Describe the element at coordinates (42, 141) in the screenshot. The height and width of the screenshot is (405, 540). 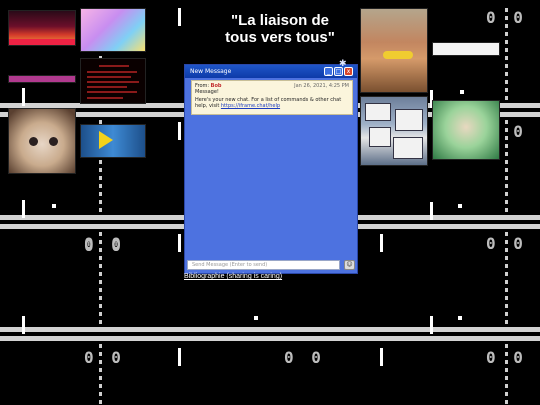
I see `cat-image` at that location.